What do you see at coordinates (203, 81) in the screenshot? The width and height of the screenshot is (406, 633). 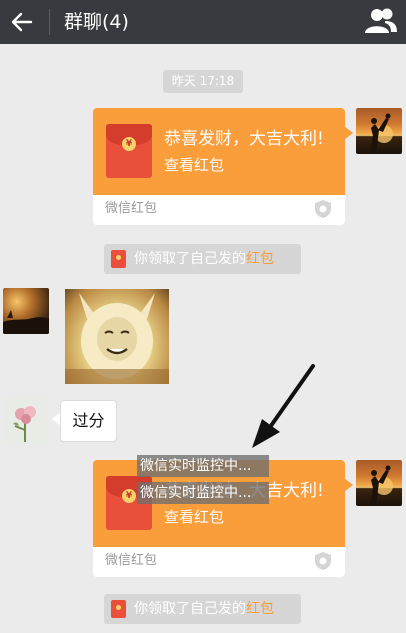 I see `message-timestamp: 昨天 17:18` at bounding box center [203, 81].